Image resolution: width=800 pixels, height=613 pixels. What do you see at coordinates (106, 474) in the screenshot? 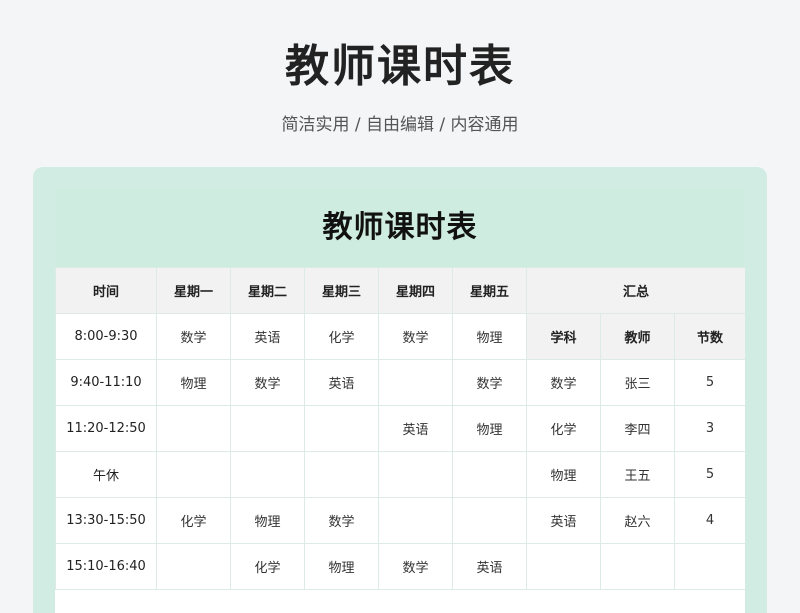
I see `time-cell: 午休` at bounding box center [106, 474].